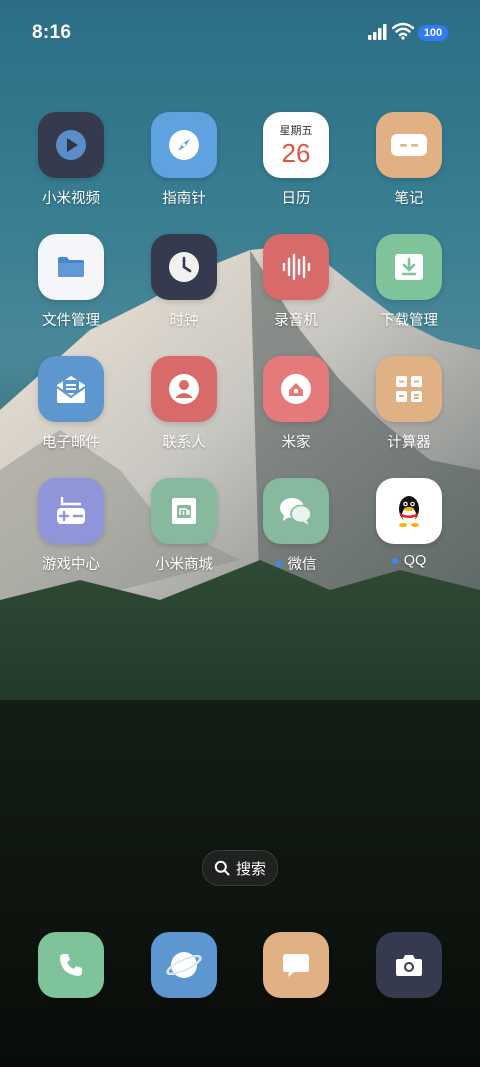 The image size is (480, 1067). What do you see at coordinates (296, 131) in the screenshot?
I see `calendar-weekday: 星期五` at bounding box center [296, 131].